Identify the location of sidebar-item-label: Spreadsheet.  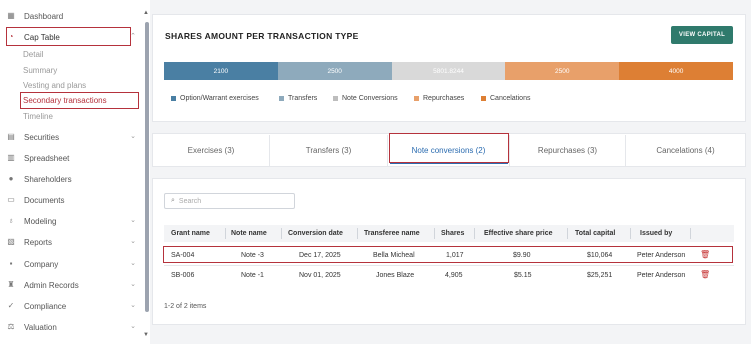
(47, 158).